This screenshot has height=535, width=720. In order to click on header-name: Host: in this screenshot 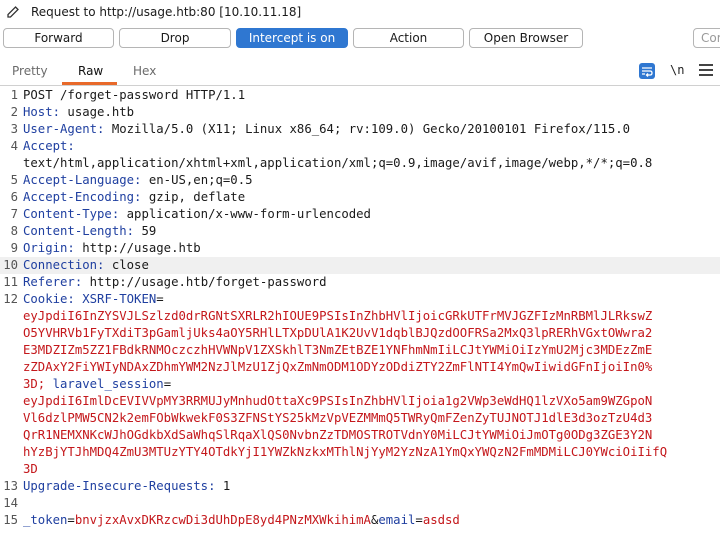, I will do `click(42, 112)`.